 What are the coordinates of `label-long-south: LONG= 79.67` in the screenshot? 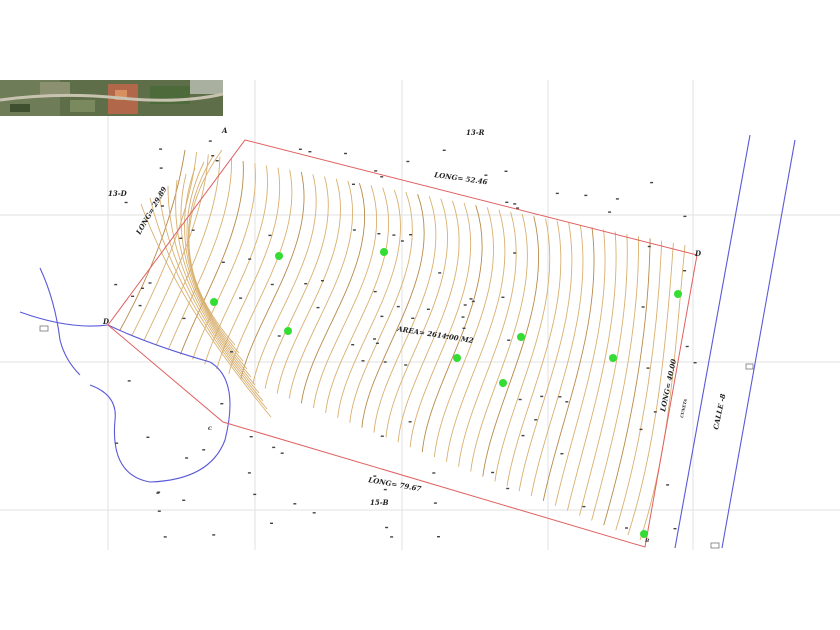 It's located at (394, 484).